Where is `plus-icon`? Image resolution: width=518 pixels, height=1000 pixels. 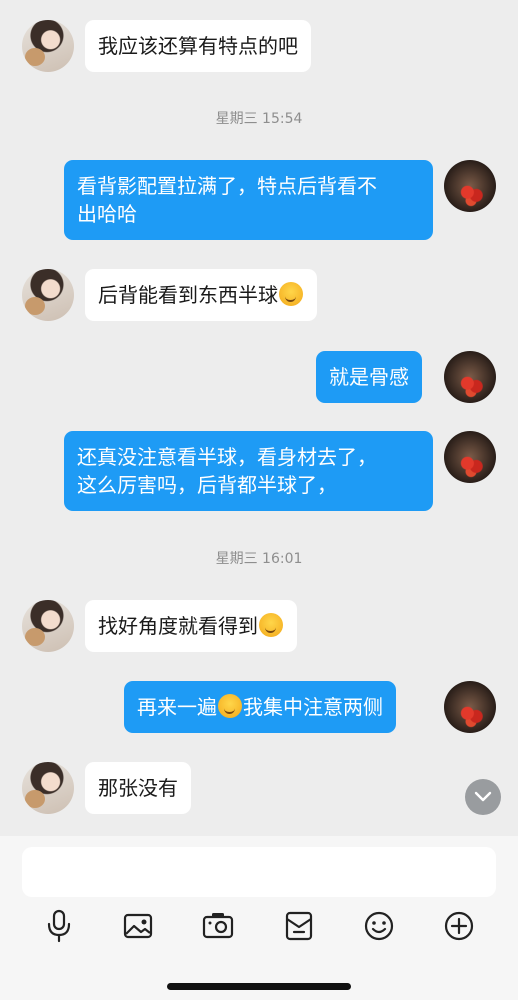 plus-icon is located at coordinates (459, 926).